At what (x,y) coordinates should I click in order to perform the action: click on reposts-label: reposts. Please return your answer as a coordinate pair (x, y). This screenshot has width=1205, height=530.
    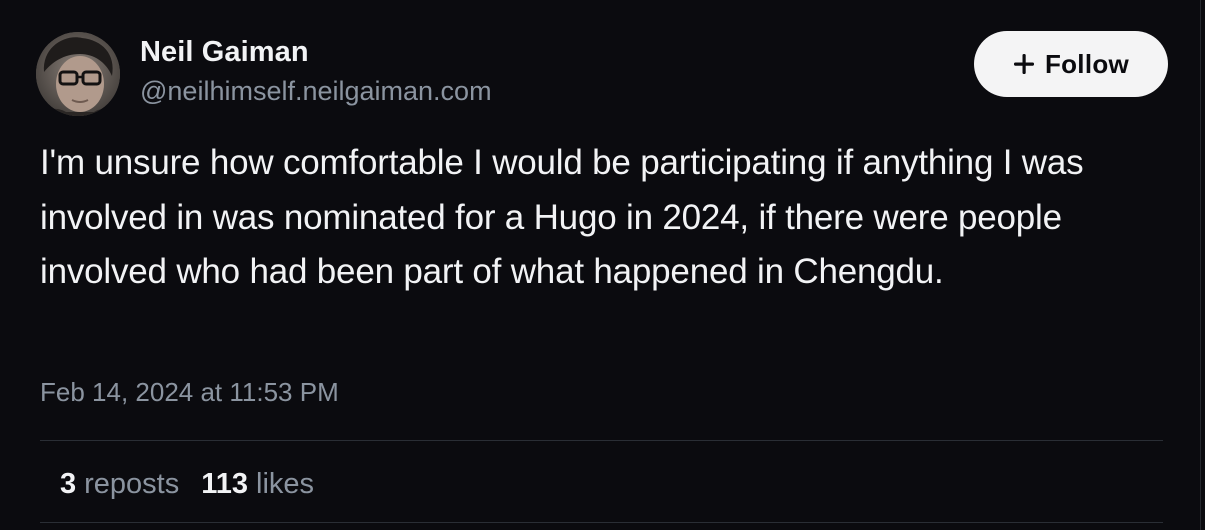
    Looking at the image, I should click on (132, 484).